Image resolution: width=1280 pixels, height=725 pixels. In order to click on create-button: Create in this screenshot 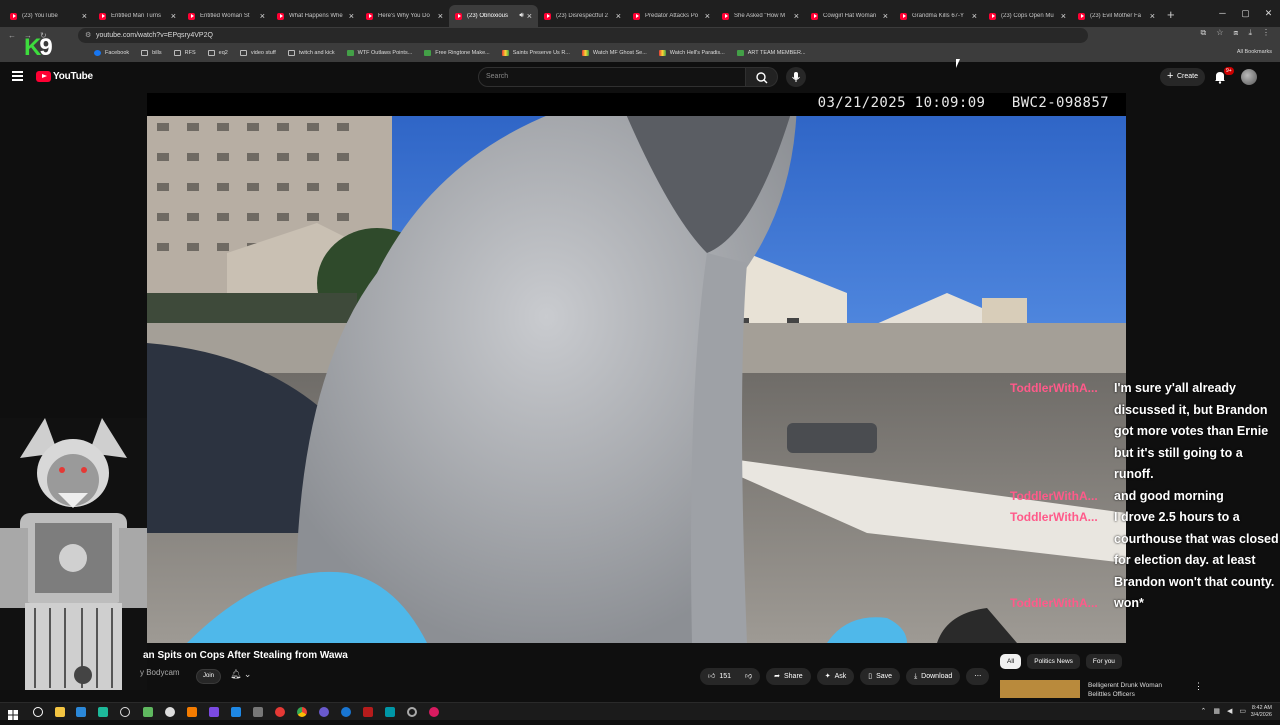, I will do `click(1182, 76)`.